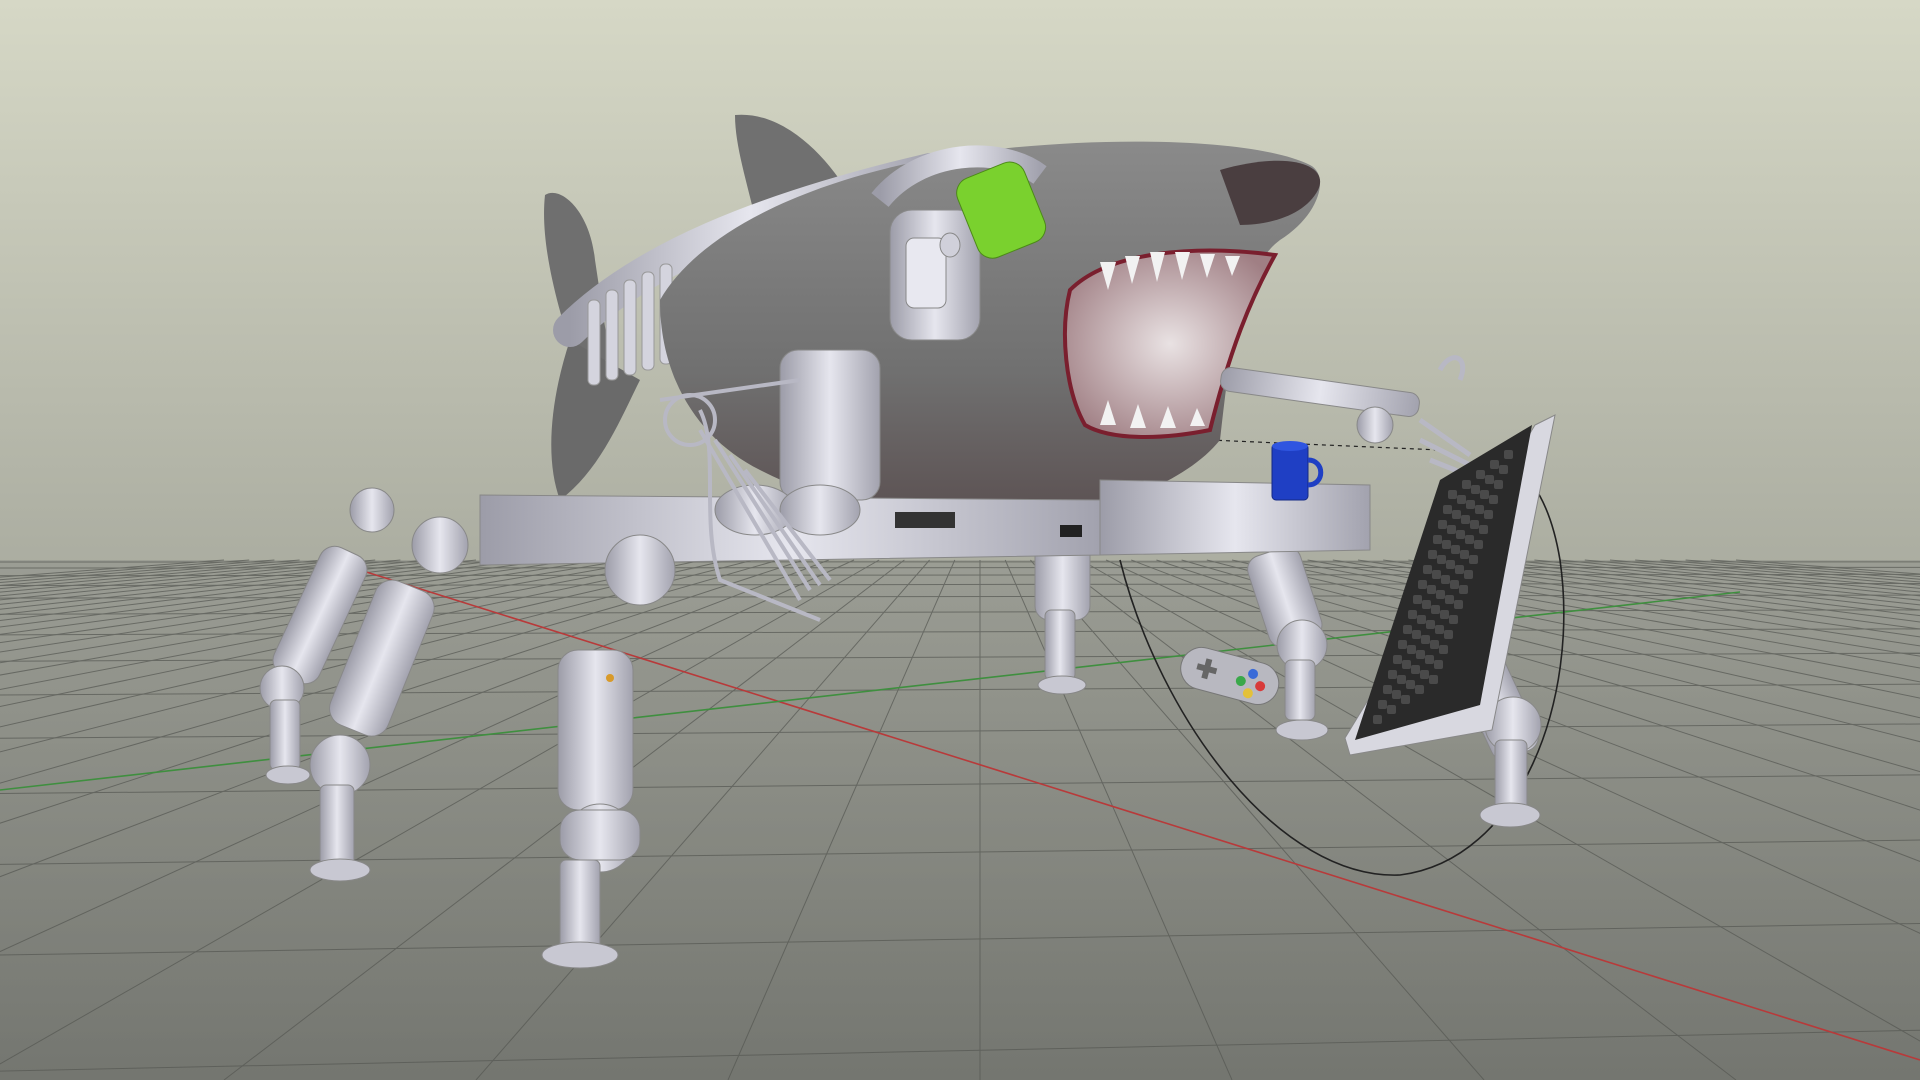 Image resolution: width=1920 pixels, height=1080 pixels. What do you see at coordinates (960, 567) in the screenshot?
I see `grid-line` at bounding box center [960, 567].